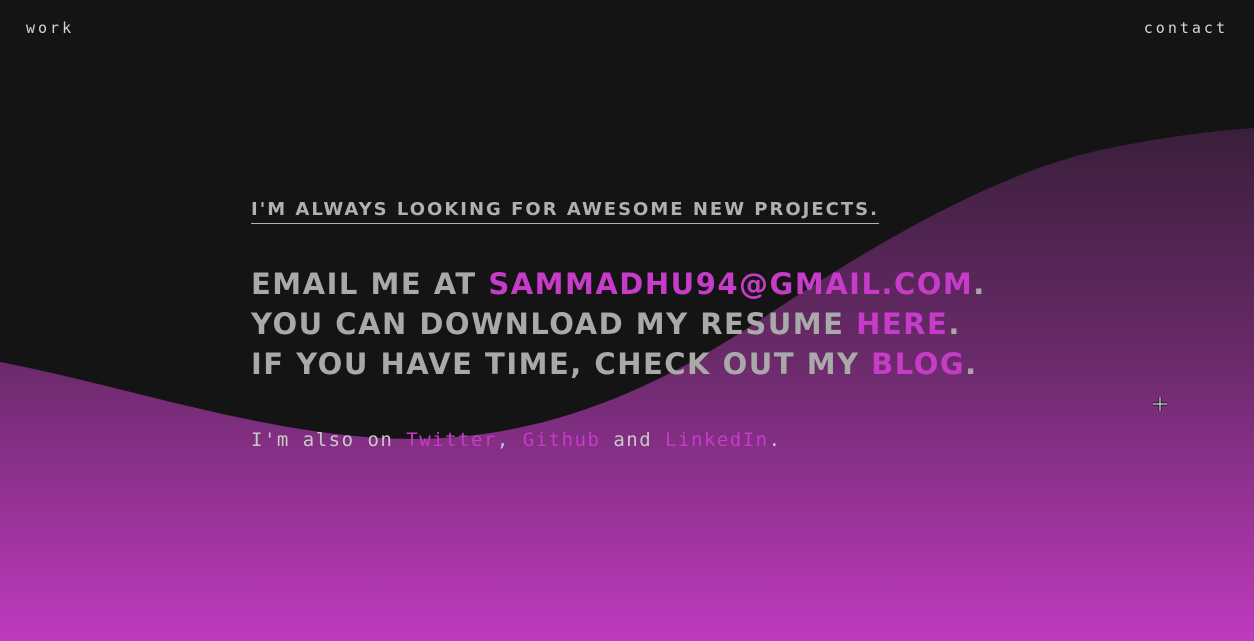 The image size is (1254, 641). Describe the element at coordinates (451, 440) in the screenshot. I see `twitter-link: Twitter` at that location.